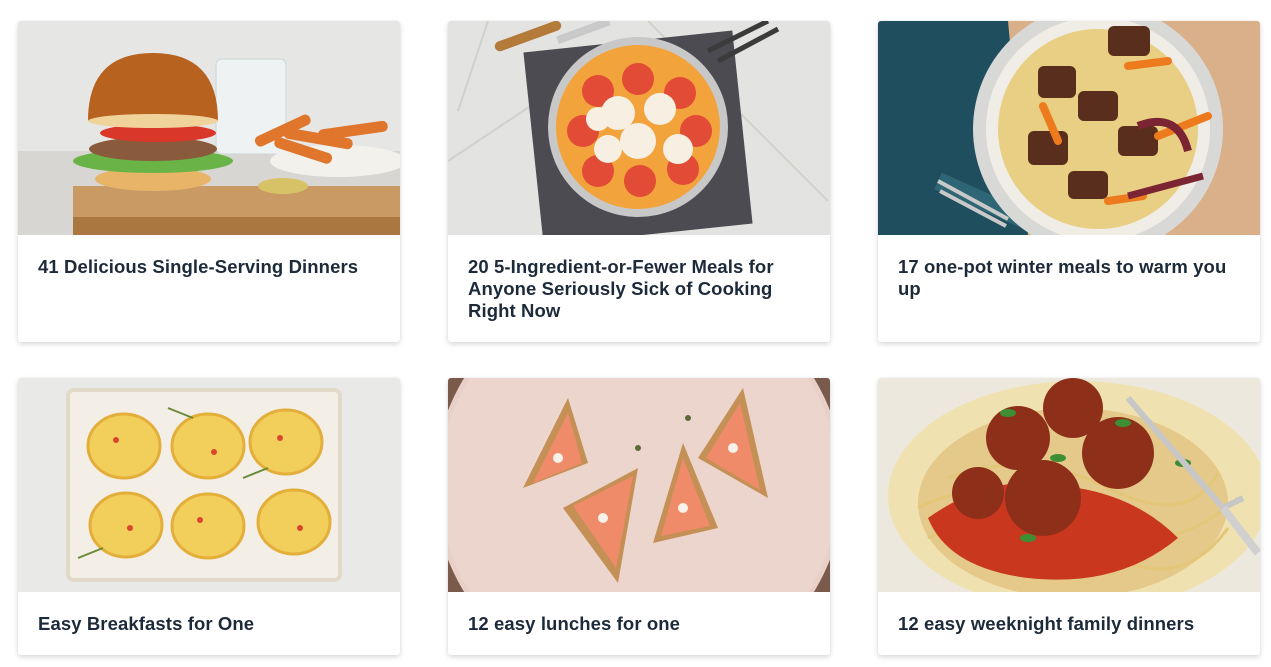 The image size is (1271, 667). What do you see at coordinates (639, 485) in the screenshot?
I see `smoked-salmon-toasts-photo` at bounding box center [639, 485].